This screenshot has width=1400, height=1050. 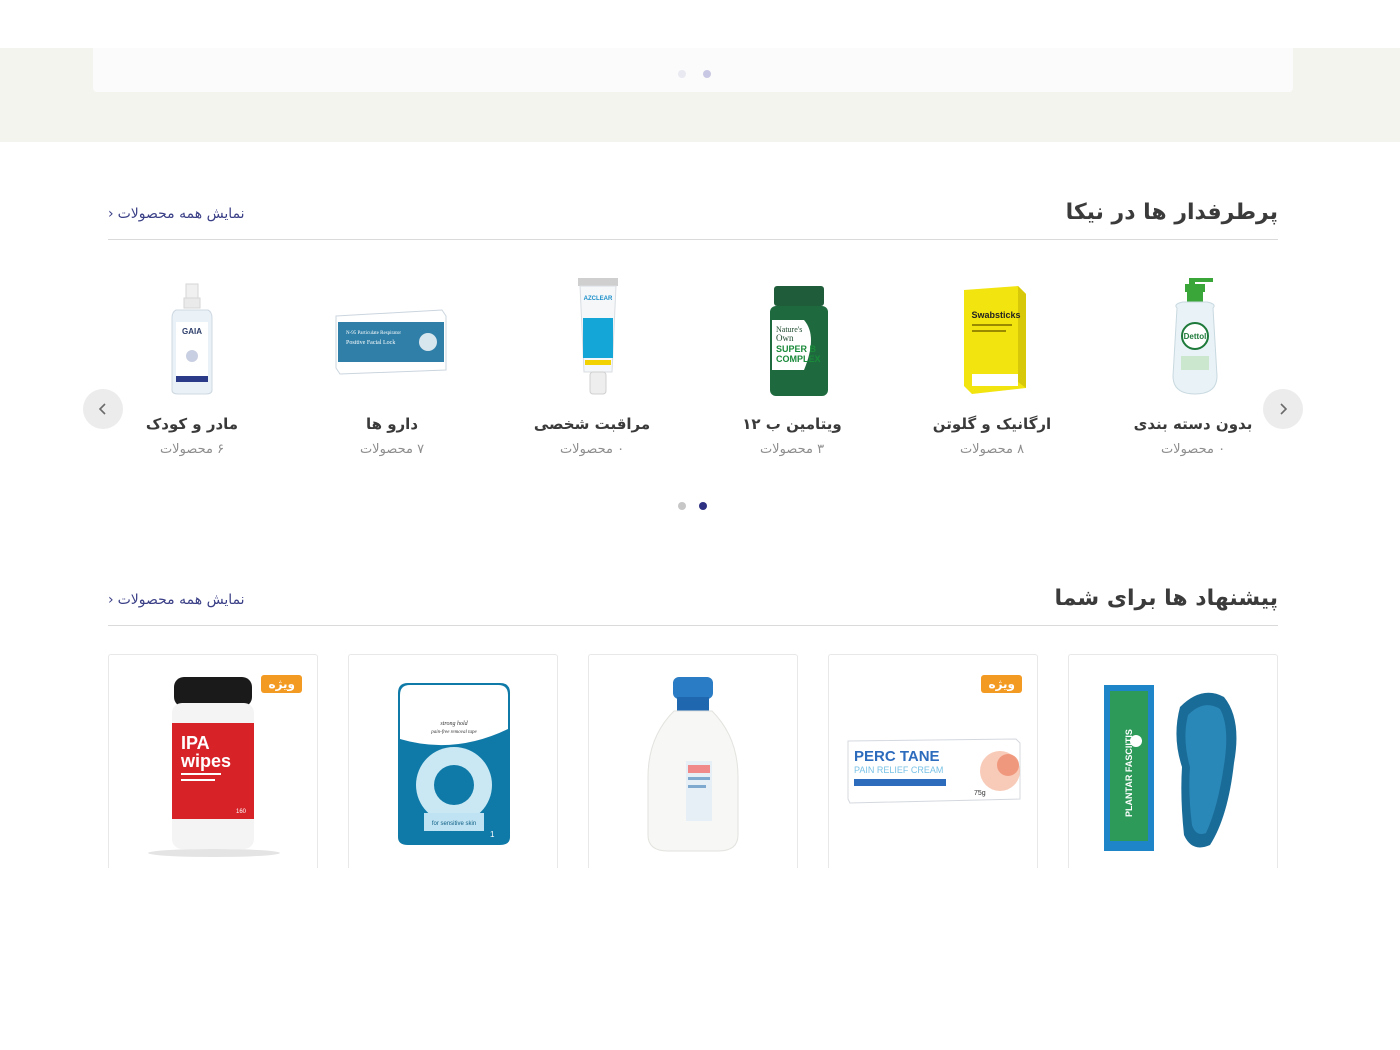 I want to click on category-item-personal-care: AZCLEAR مراقبت شخصی ۰ محصولات, so click(x=592, y=371).